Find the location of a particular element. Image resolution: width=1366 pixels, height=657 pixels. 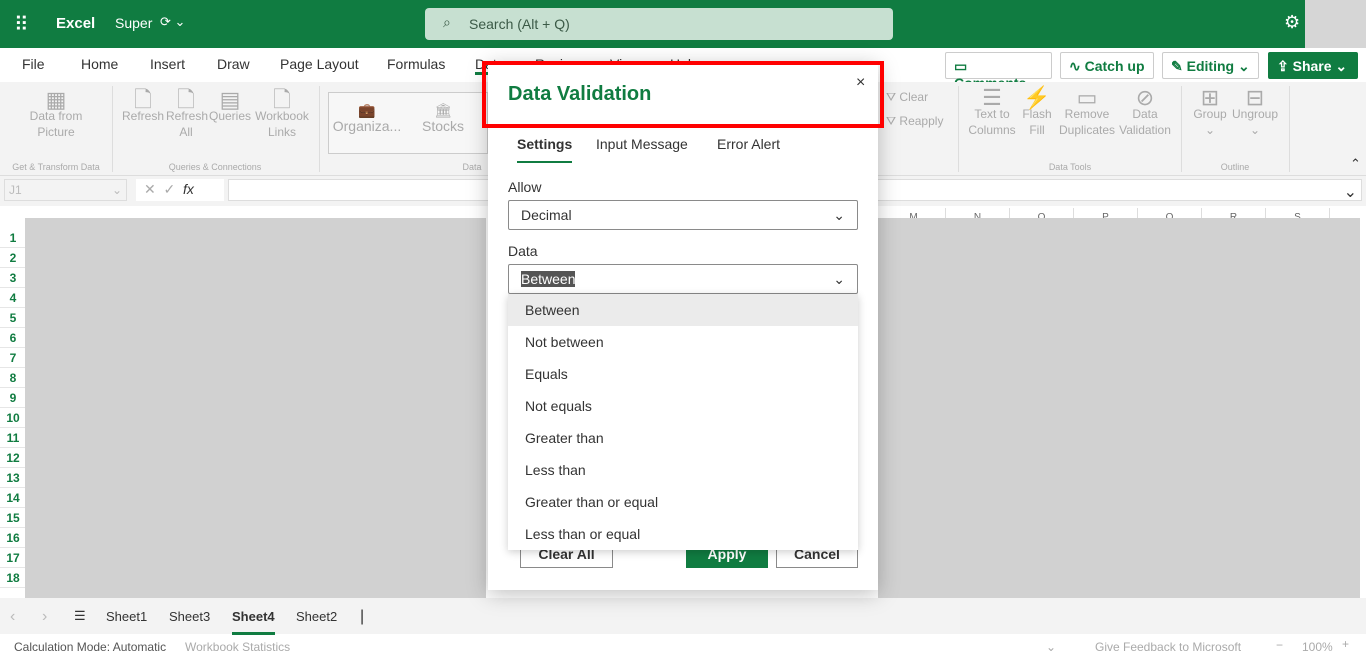

data-select: Between ⌄ is located at coordinates (683, 279).